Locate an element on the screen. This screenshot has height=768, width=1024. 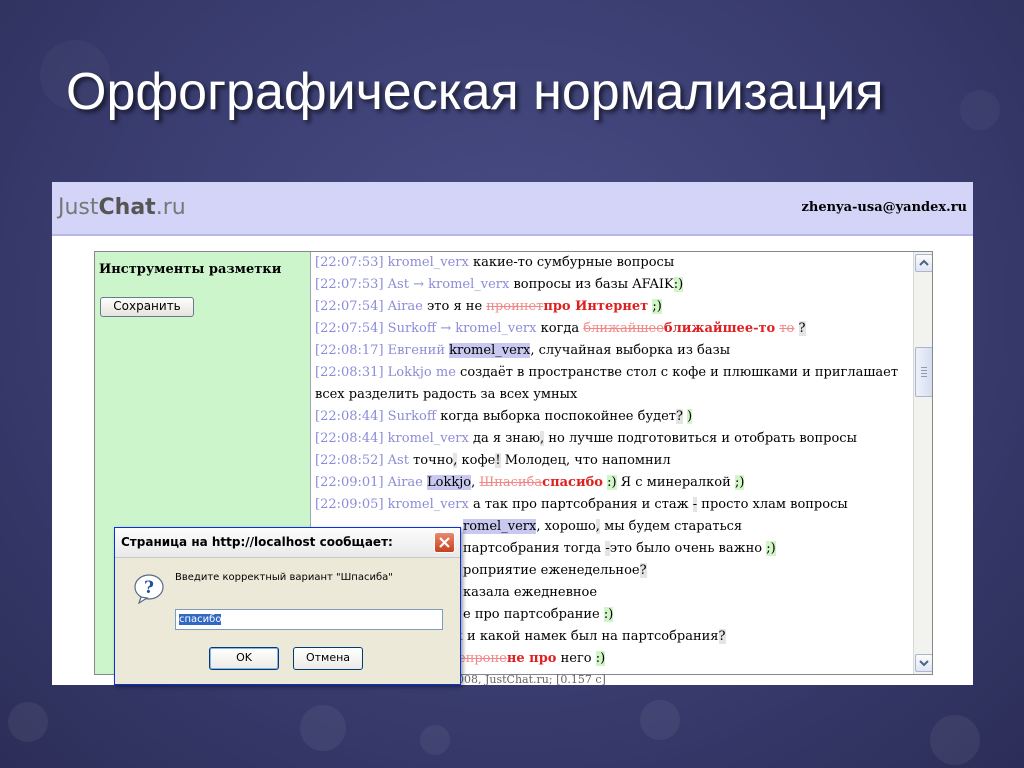
punctuation-token: - is located at coordinates (695, 504).